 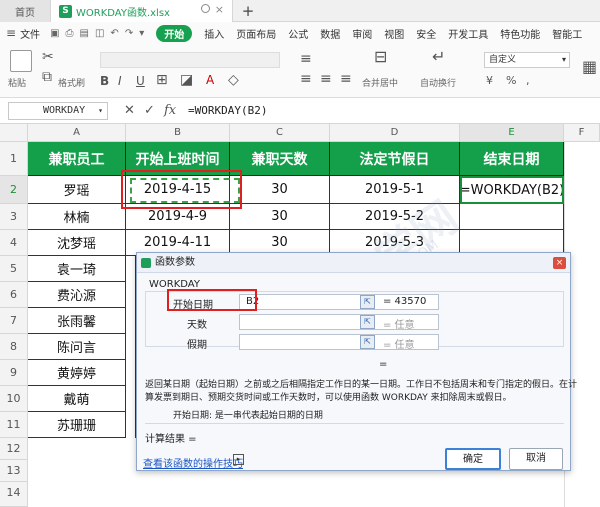 I want to click on menu-developer: 开发工具, so click(x=468, y=33).